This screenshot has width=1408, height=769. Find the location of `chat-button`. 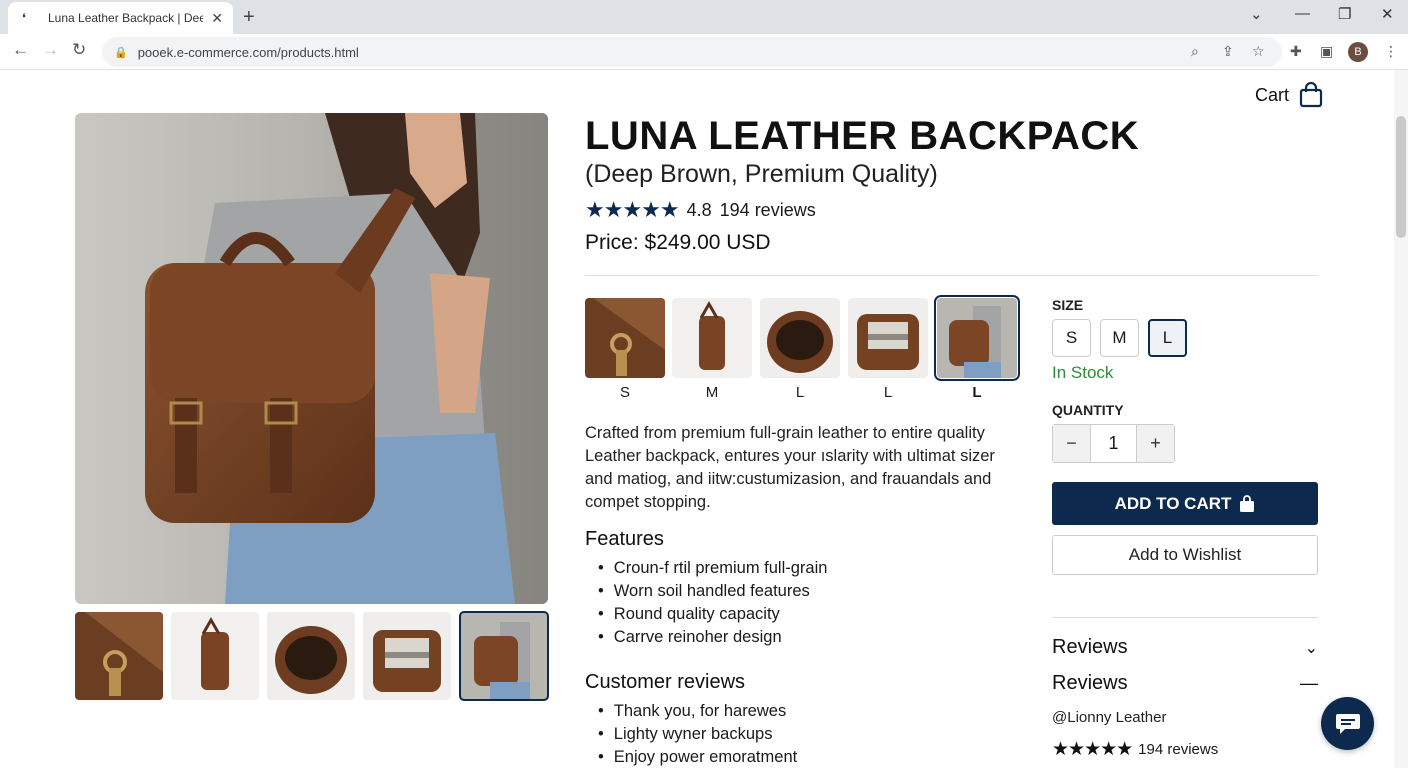

chat-button is located at coordinates (1347, 723).